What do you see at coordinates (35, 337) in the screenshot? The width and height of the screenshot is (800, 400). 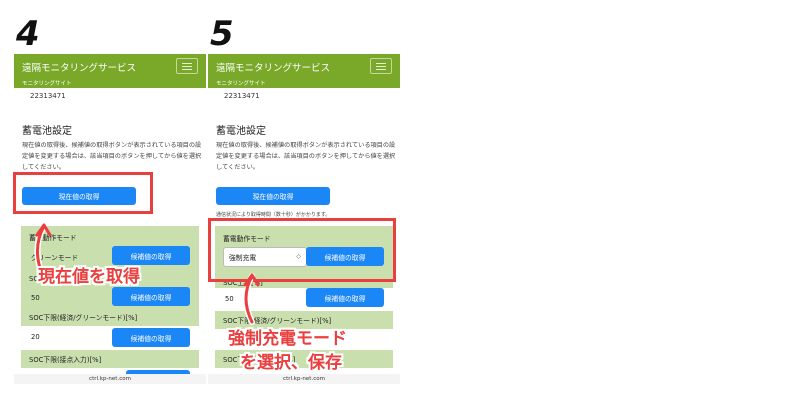 I see `section-value: 20` at bounding box center [35, 337].